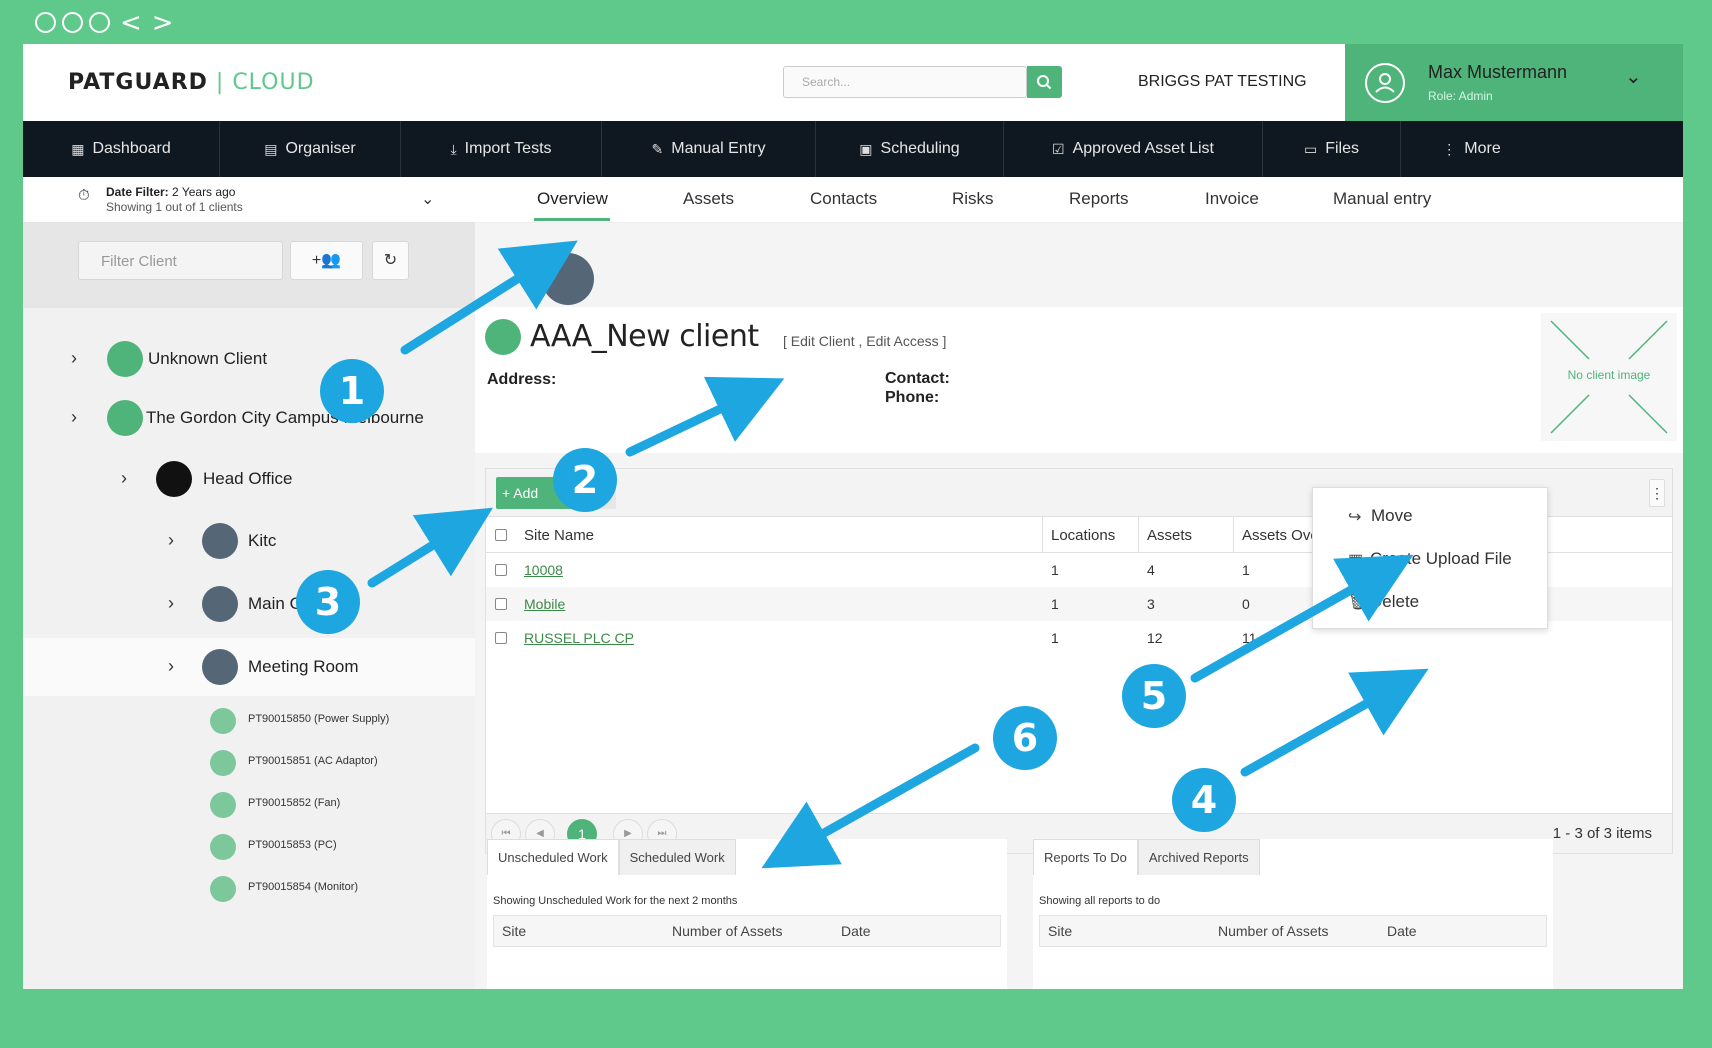 Image resolution: width=1712 pixels, height=1048 pixels. I want to click on add-user-button: +👥, so click(326, 260).